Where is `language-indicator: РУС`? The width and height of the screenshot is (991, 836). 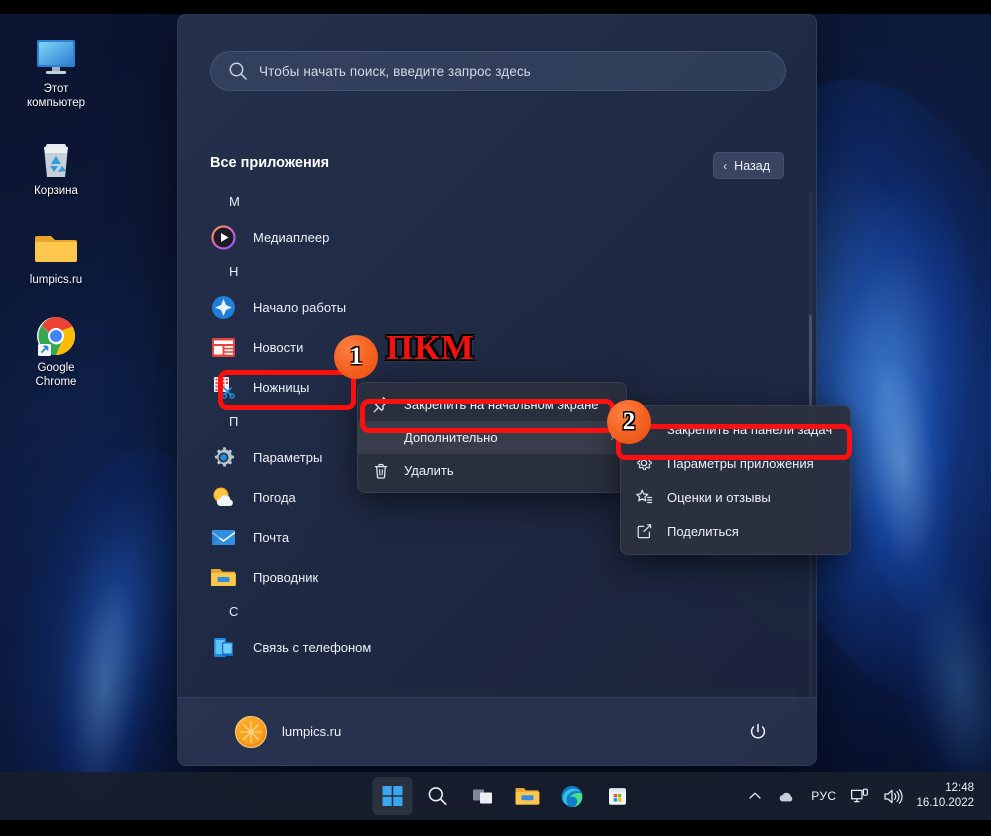
language-indicator: РУС is located at coordinates (823, 796).